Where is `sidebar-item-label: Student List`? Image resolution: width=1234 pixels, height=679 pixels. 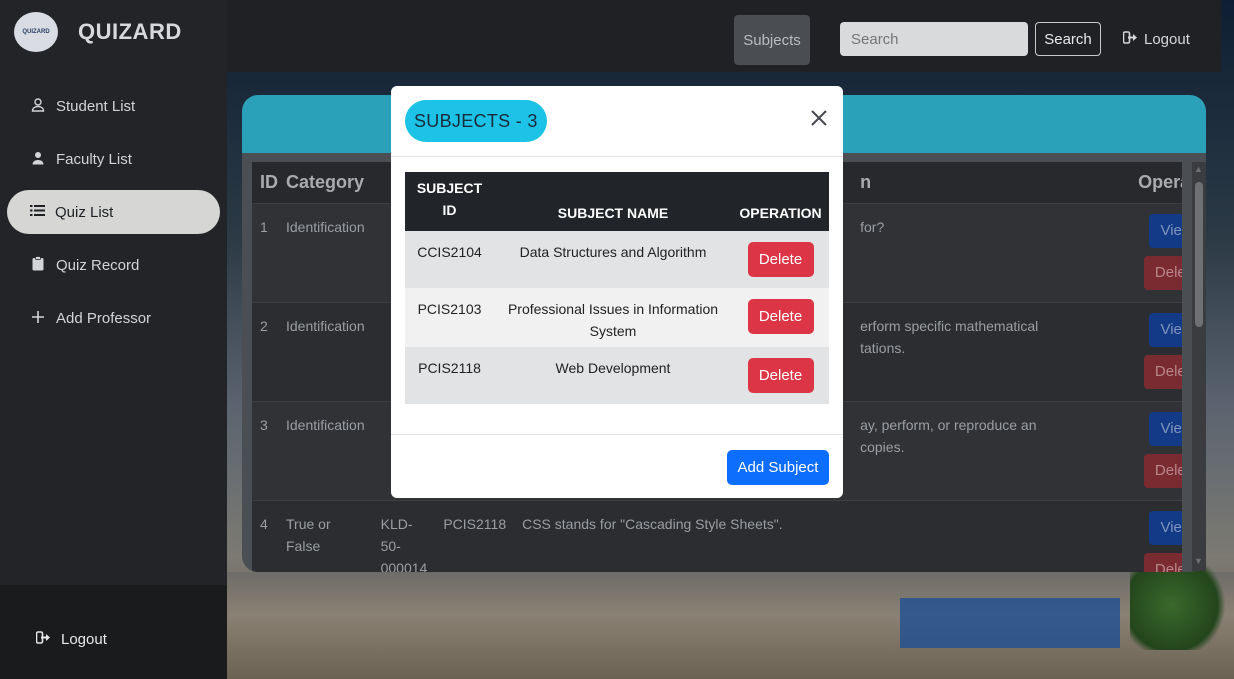
sidebar-item-label: Student List is located at coordinates (96, 106).